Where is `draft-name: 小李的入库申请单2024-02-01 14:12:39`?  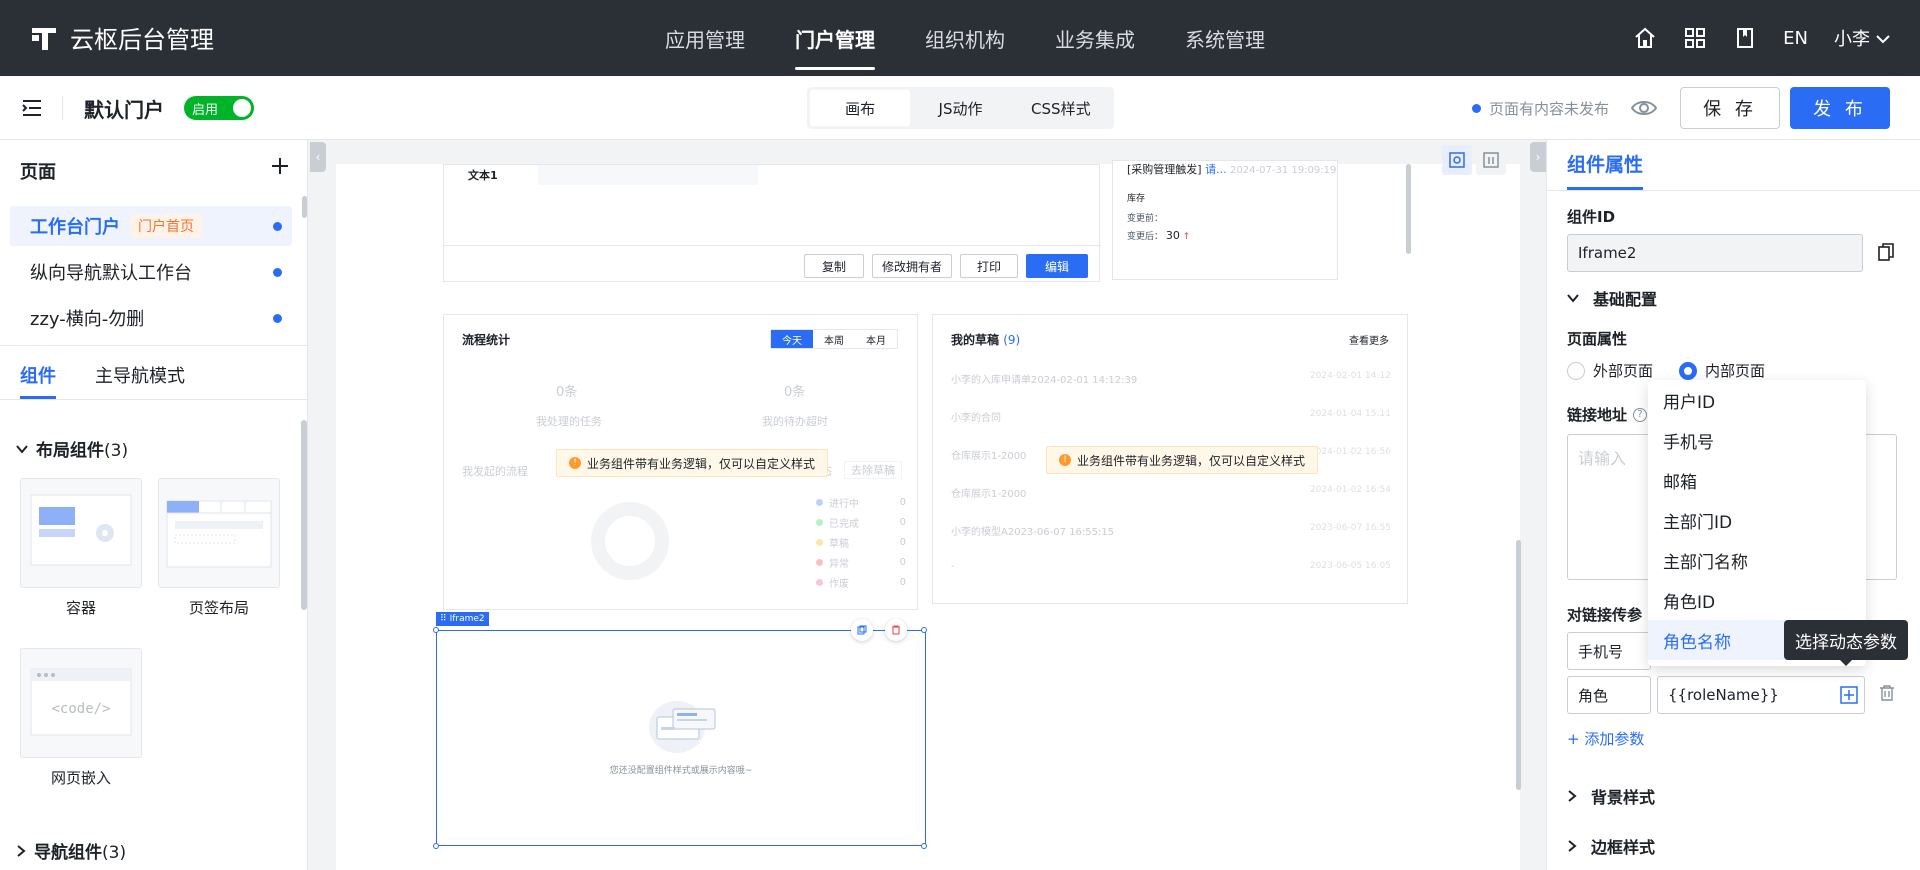 draft-name: 小李的入库申请单2024-02-01 14:12:39 is located at coordinates (1044, 380).